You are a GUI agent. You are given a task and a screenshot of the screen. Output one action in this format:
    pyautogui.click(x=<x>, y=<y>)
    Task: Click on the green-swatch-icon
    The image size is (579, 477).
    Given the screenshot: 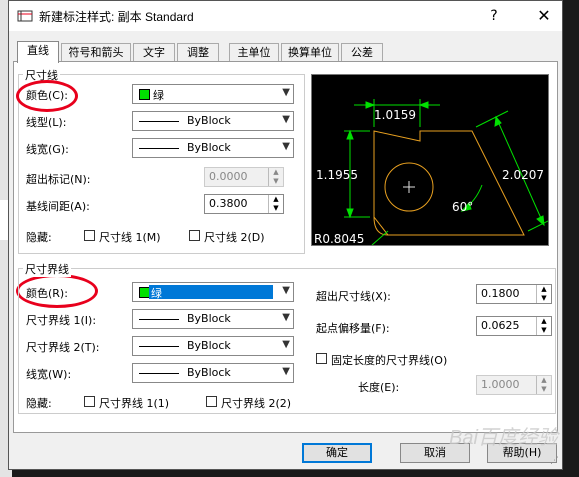 What is the action you would take?
    pyautogui.click(x=144, y=94)
    